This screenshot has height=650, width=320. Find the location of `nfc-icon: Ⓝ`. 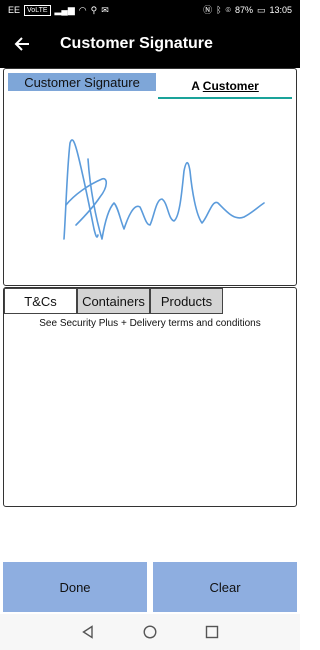

nfc-icon: Ⓝ is located at coordinates (208, 9).